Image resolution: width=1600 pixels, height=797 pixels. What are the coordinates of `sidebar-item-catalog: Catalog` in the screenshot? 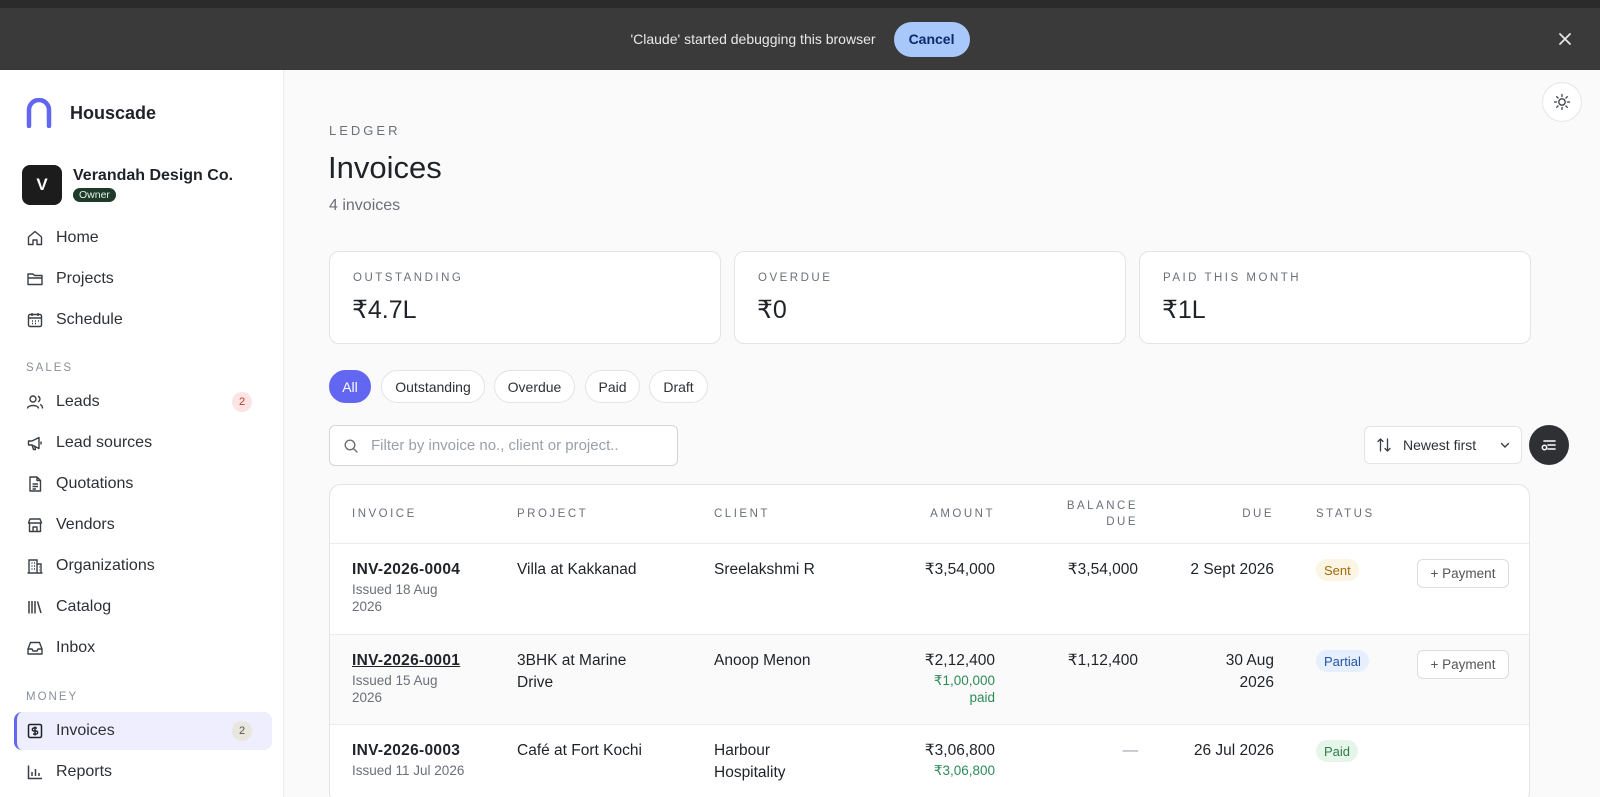 It's located at (143, 607).